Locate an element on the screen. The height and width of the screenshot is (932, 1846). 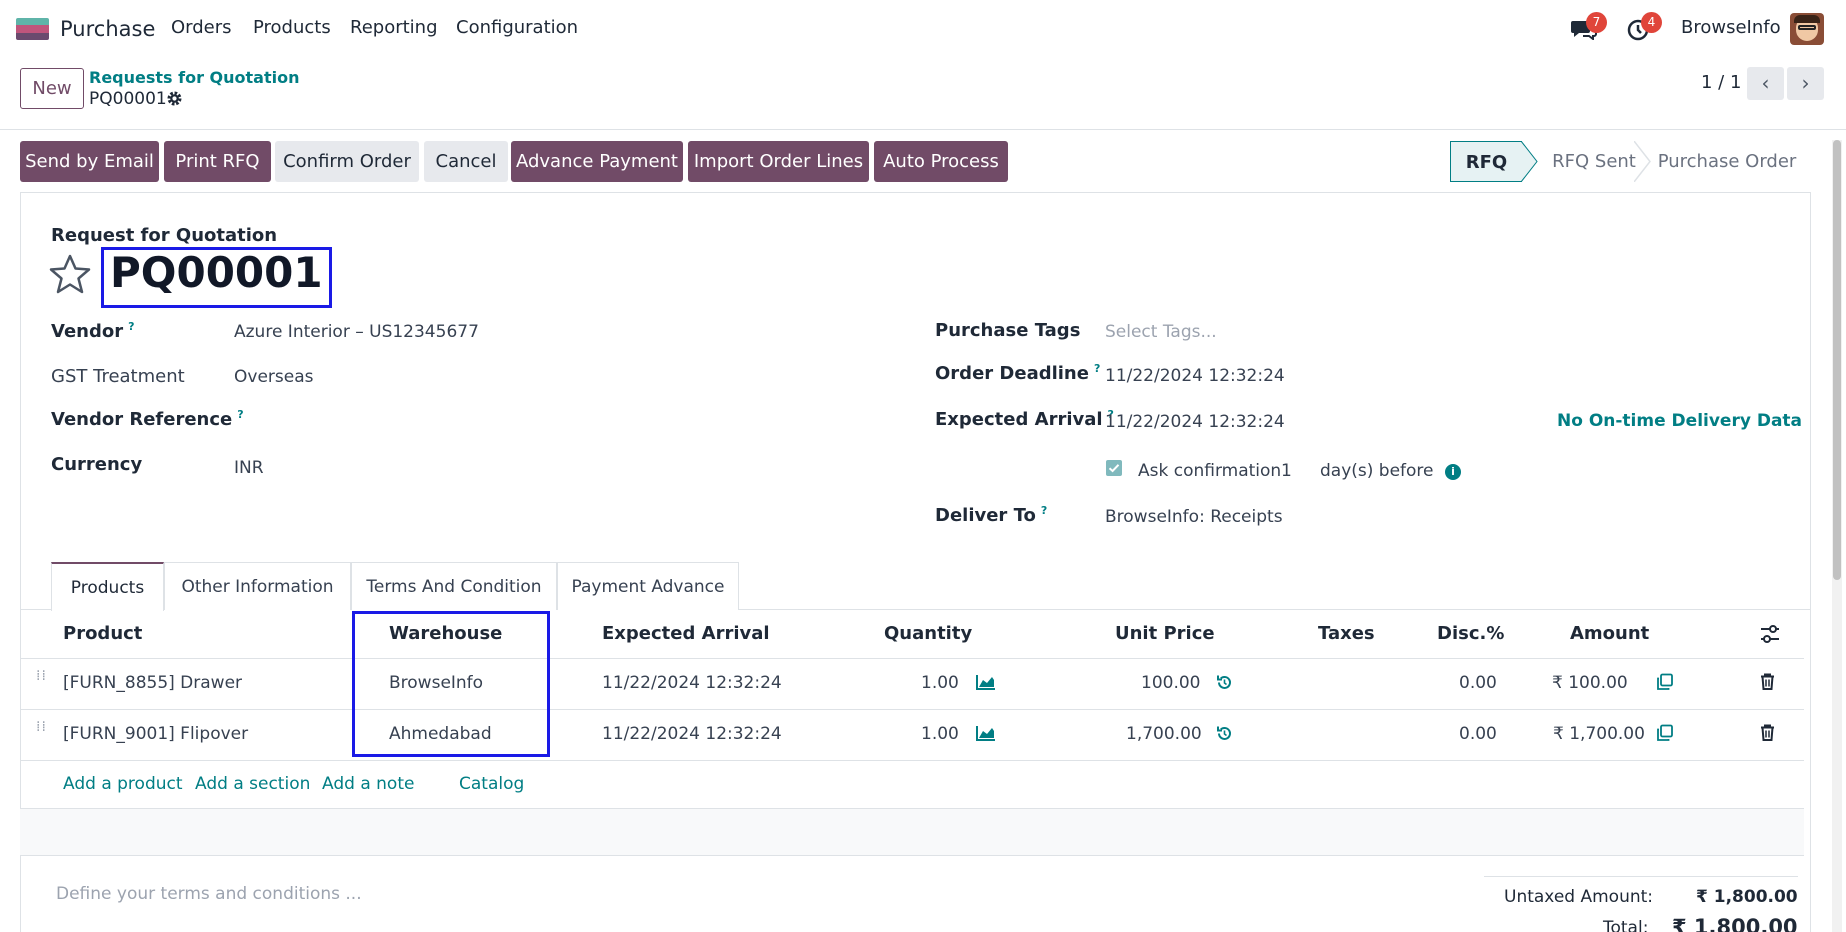
add-product-link: Add a product is located at coordinates (123, 784).